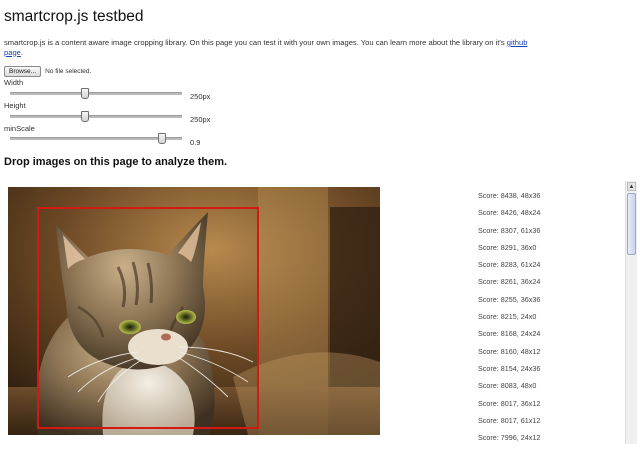 The image size is (640, 450). I want to click on scrollbar: ▲, so click(631, 312).